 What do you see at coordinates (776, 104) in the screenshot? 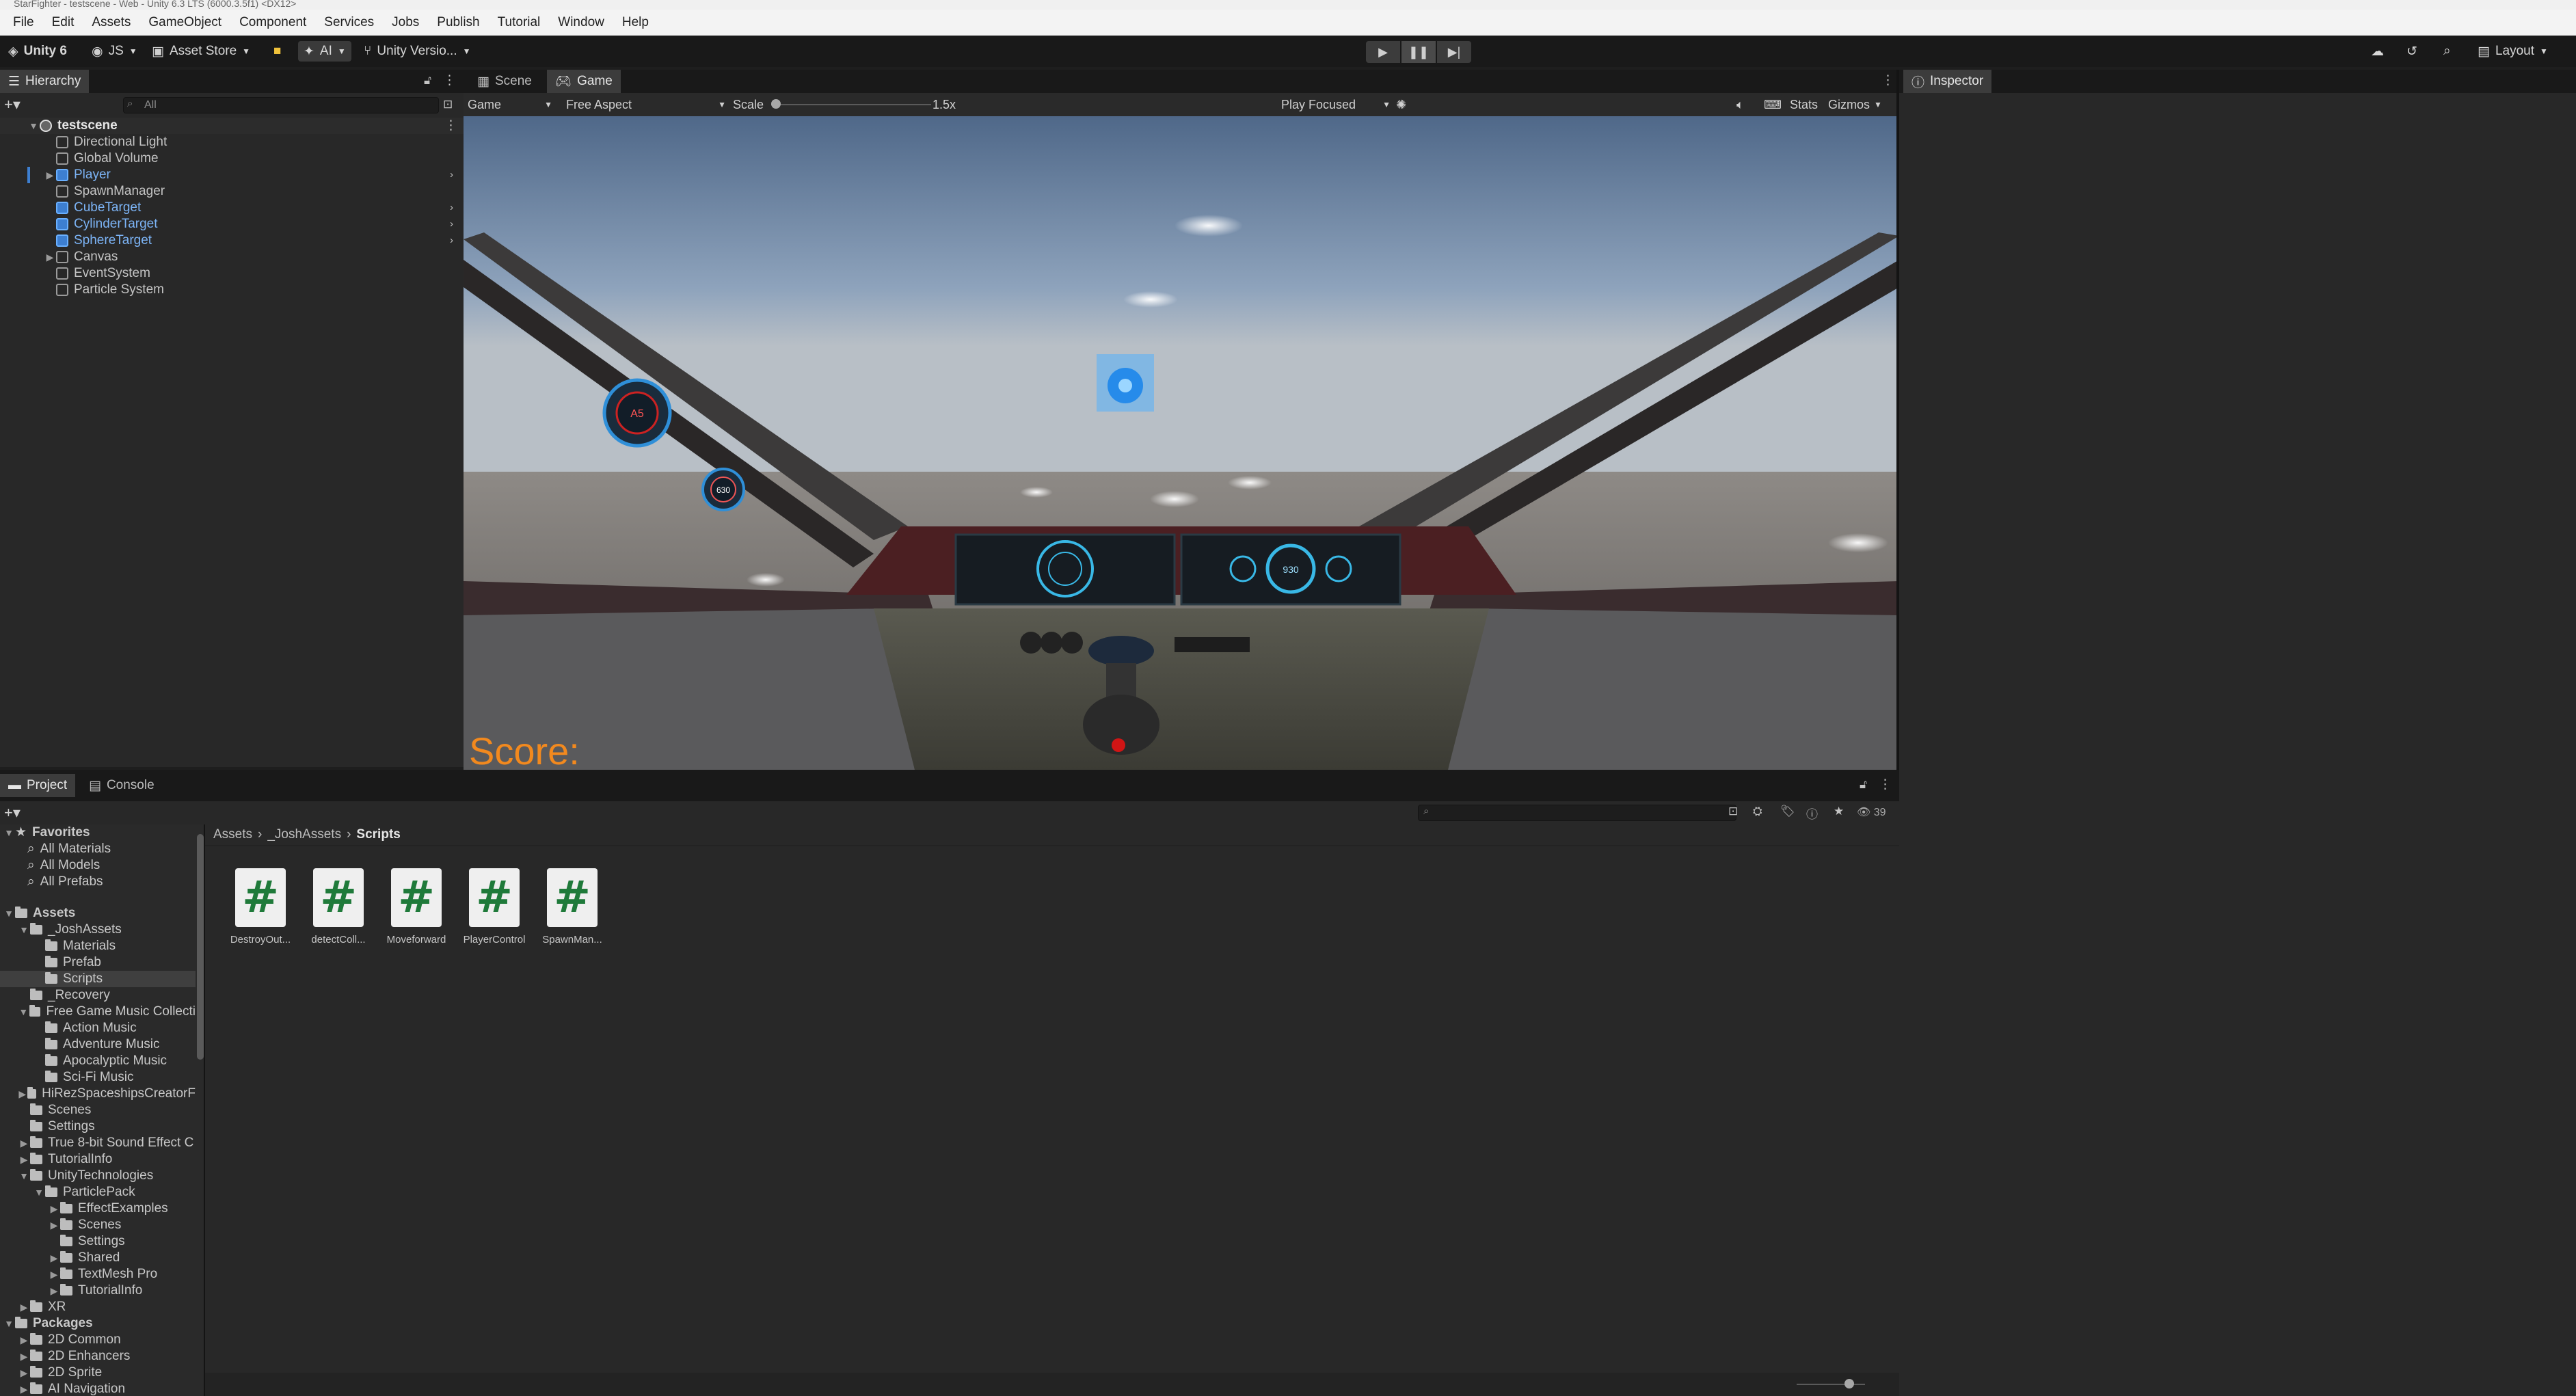
I see `scale-slider-handle` at bounding box center [776, 104].